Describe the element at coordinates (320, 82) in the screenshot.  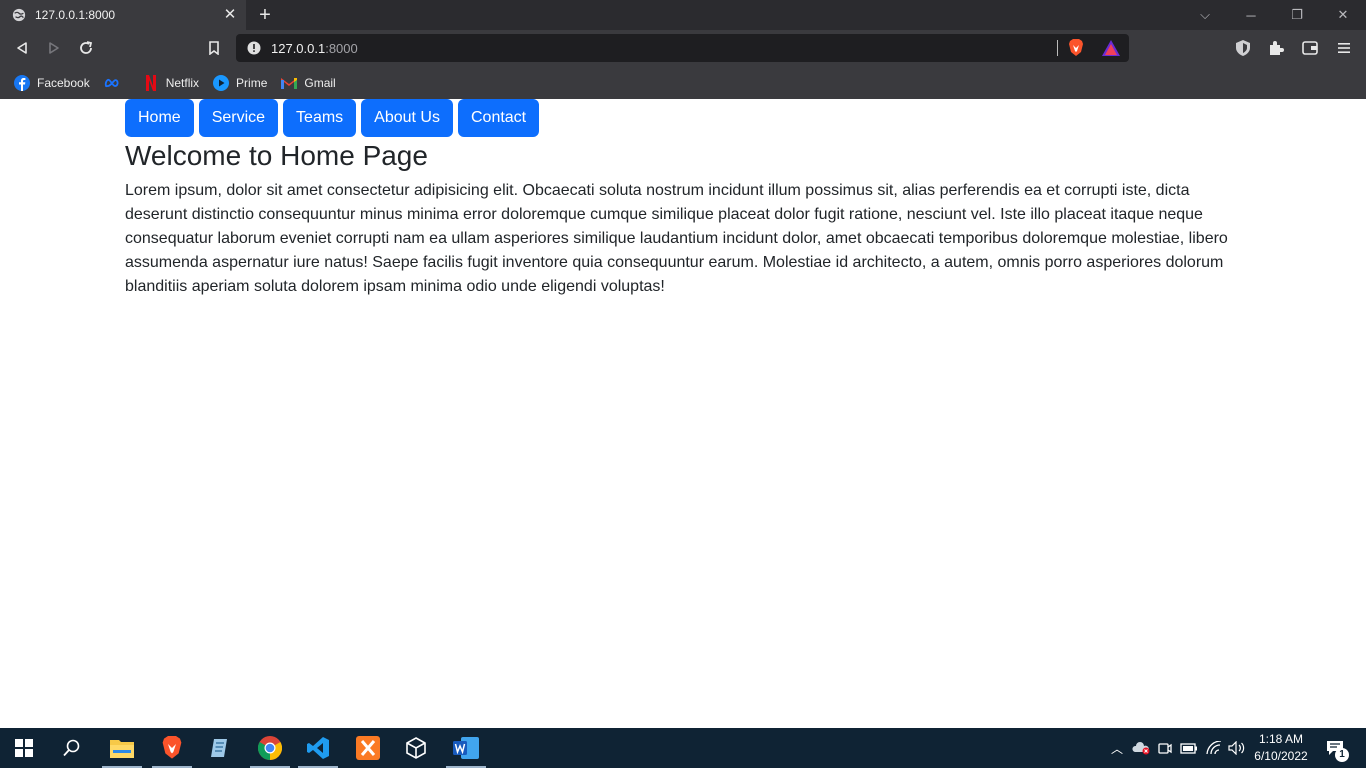
I see `bookmark-label: Gmail` at that location.